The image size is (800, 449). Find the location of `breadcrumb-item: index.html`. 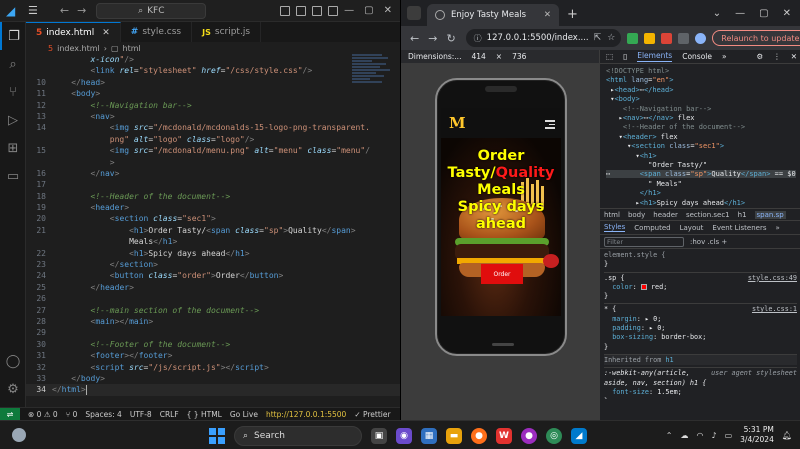

breadcrumb-item: index.html is located at coordinates (78, 48).